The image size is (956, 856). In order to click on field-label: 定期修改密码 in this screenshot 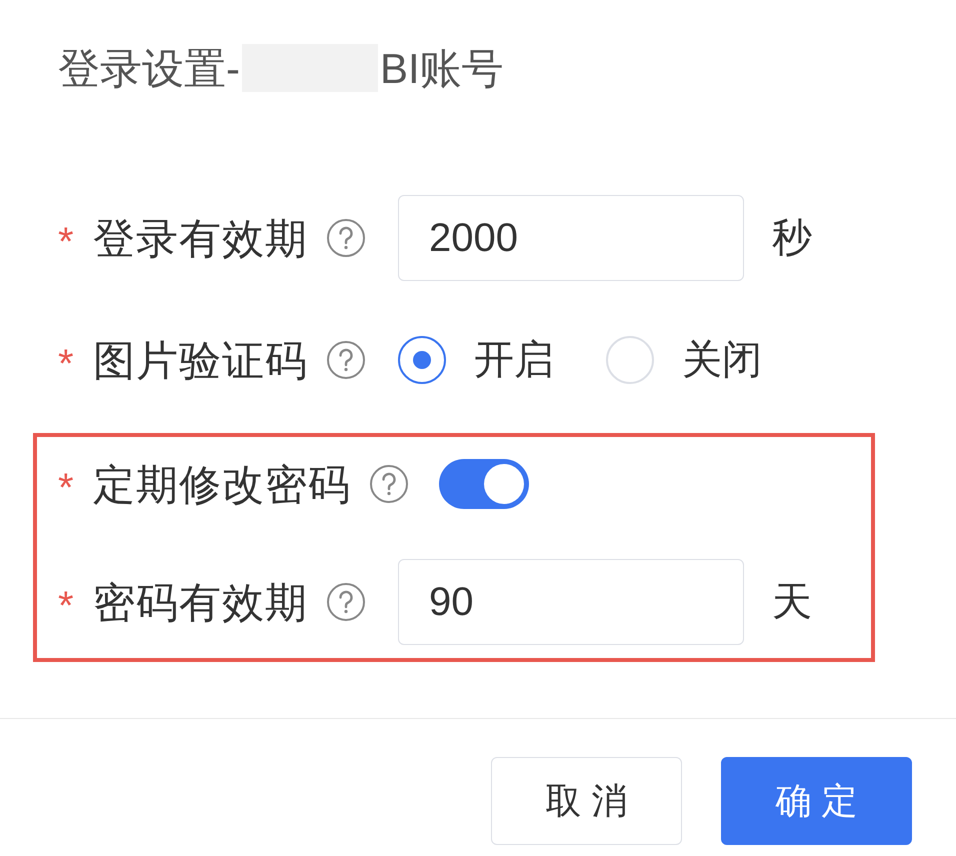, I will do `click(222, 485)`.